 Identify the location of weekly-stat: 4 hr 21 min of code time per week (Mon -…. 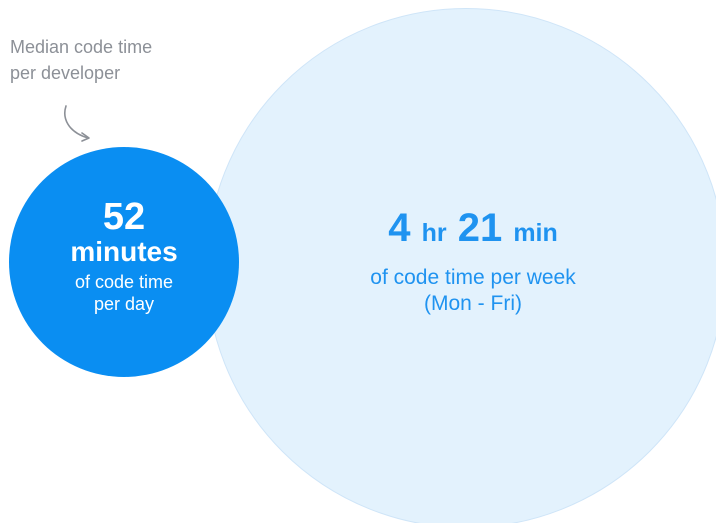
(473, 260).